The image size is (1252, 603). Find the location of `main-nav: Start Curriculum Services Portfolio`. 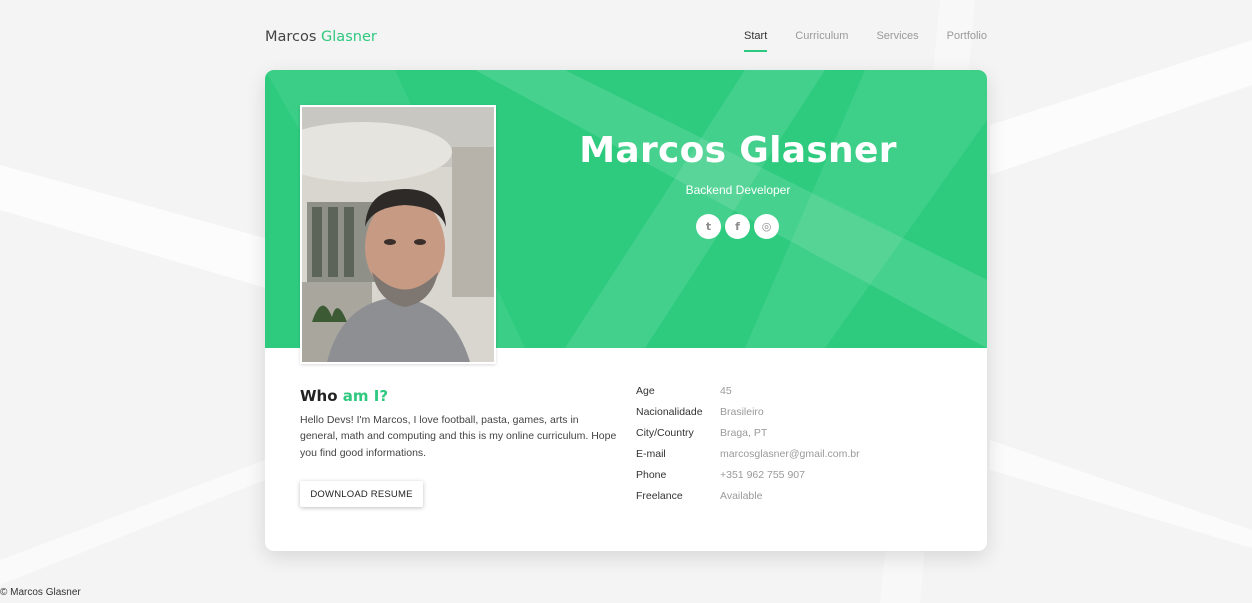

main-nav: Start Curriculum Services Portfolio is located at coordinates (851, 41).